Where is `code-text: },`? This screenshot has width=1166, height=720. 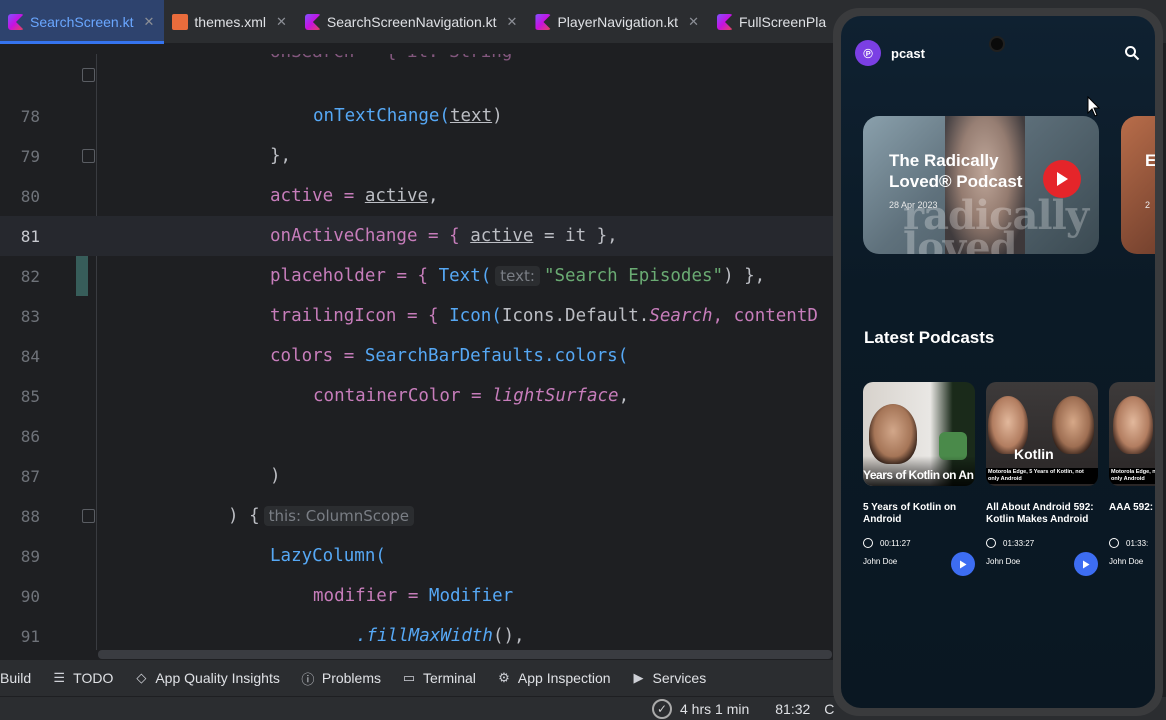 code-text: }, is located at coordinates (280, 156).